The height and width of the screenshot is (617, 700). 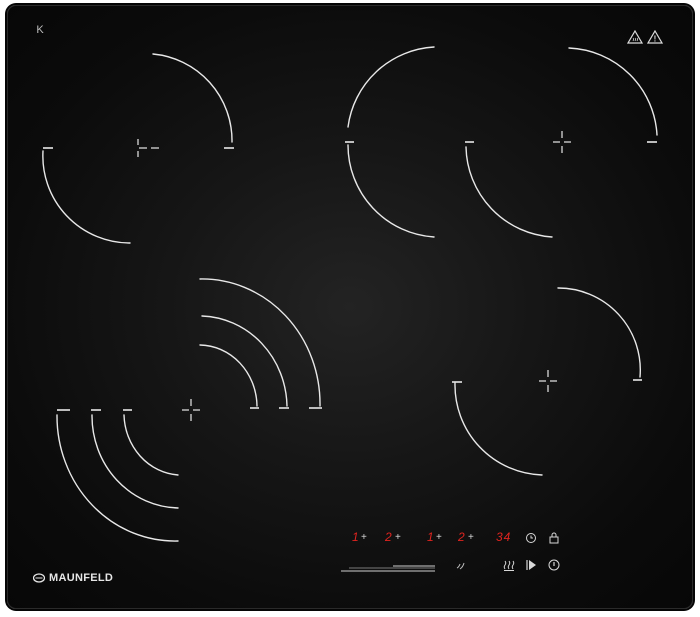 I want to click on heat-icon, so click(x=509, y=565).